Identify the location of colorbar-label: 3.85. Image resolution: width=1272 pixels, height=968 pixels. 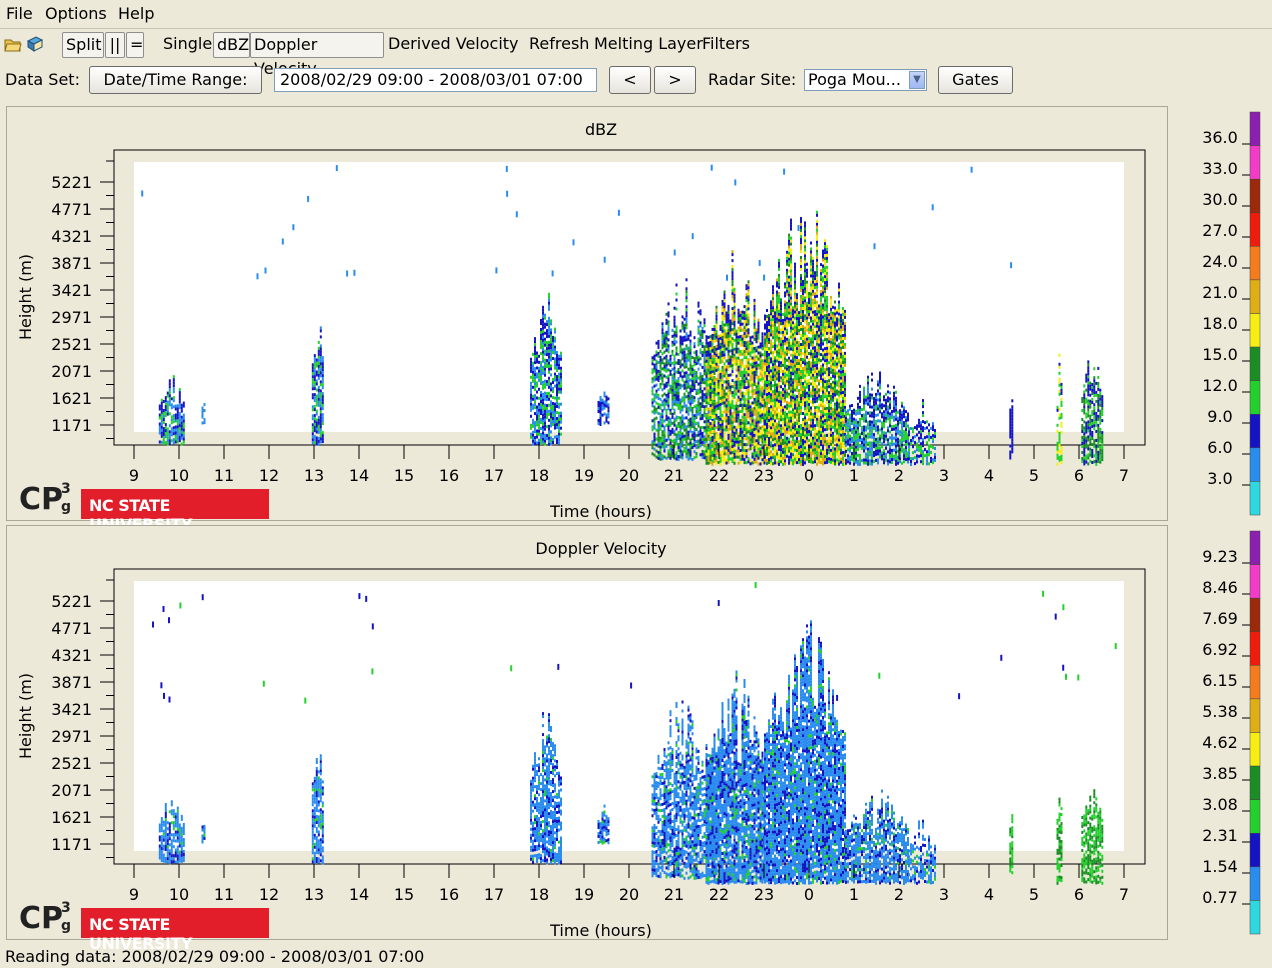
(1220, 773).